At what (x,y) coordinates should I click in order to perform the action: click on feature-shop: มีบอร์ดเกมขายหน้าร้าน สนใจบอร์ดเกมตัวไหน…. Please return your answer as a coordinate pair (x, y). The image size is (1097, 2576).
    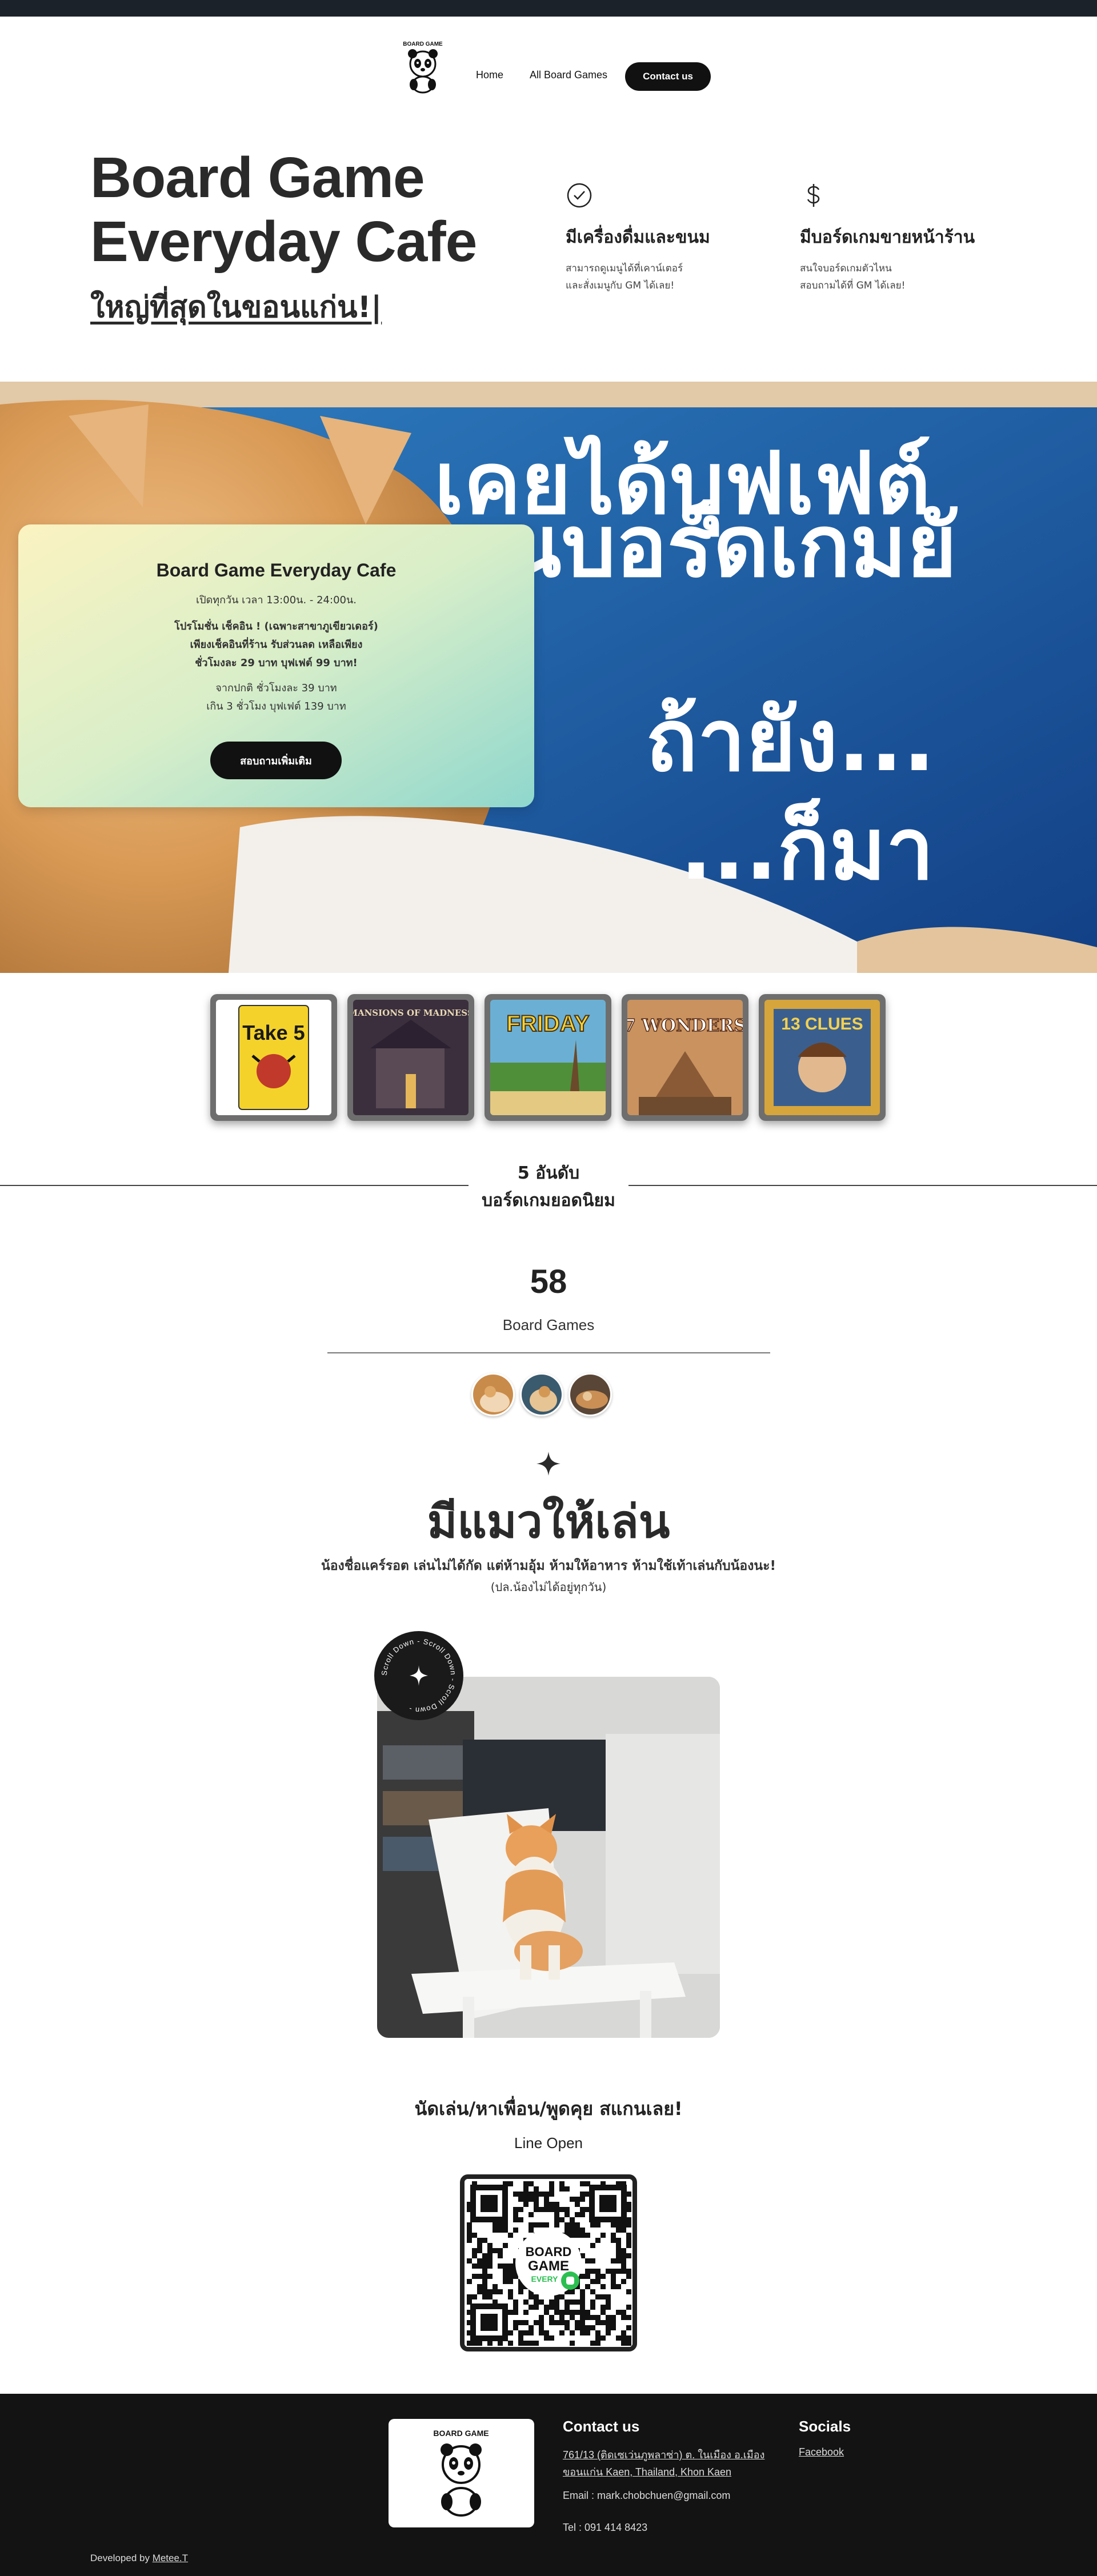
    Looking at the image, I should click on (897, 238).